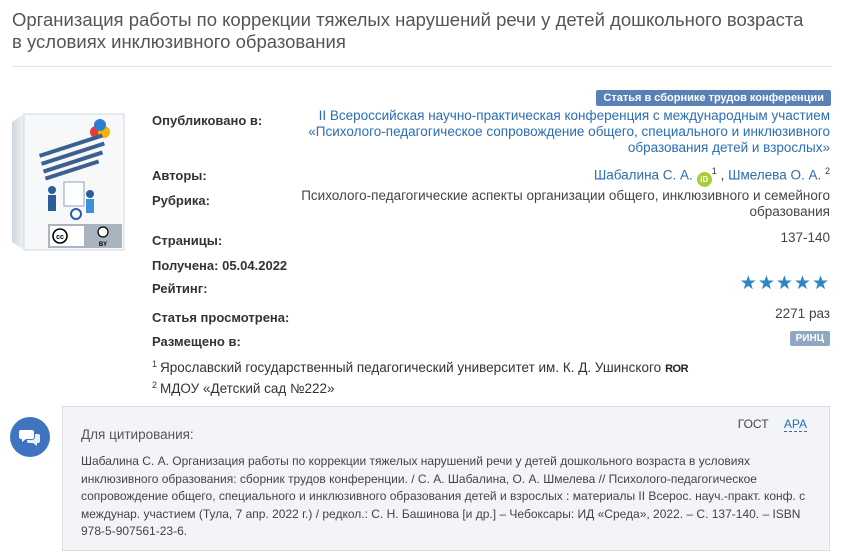  I want to click on chat-bubbles-icon, so click(30, 437).